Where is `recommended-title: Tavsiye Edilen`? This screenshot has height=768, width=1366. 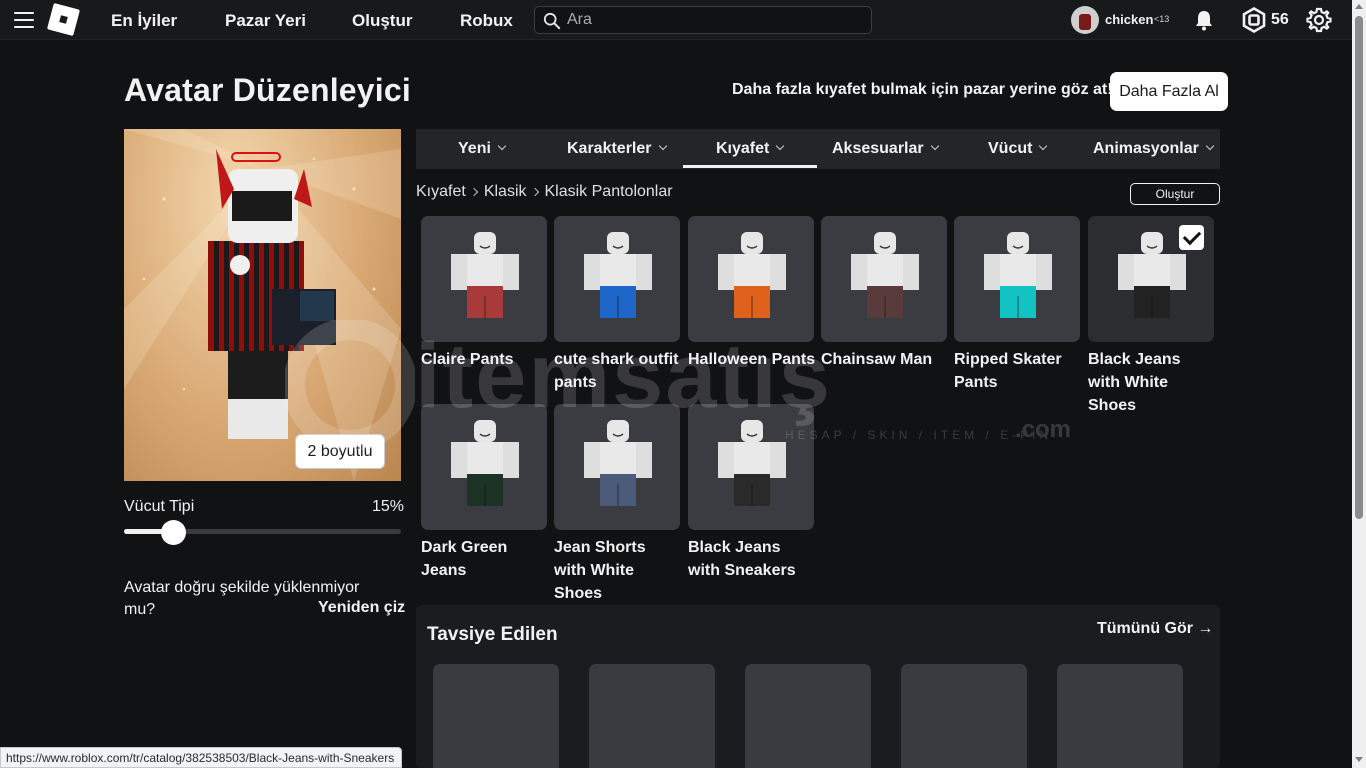
recommended-title: Tavsiye Edilen is located at coordinates (492, 634).